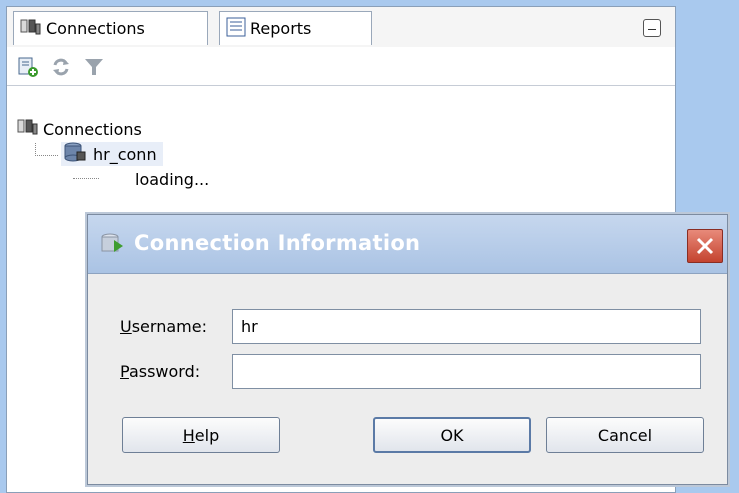 This screenshot has height=493, width=739. Describe the element at coordinates (466, 371) in the screenshot. I see `password-field` at that location.